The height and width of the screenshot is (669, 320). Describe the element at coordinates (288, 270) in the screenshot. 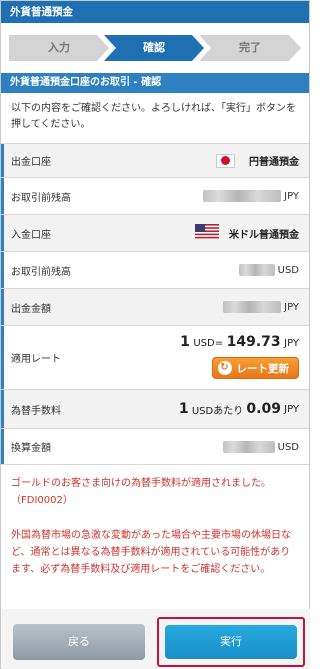

I see `to-balance-unit: USD` at that location.